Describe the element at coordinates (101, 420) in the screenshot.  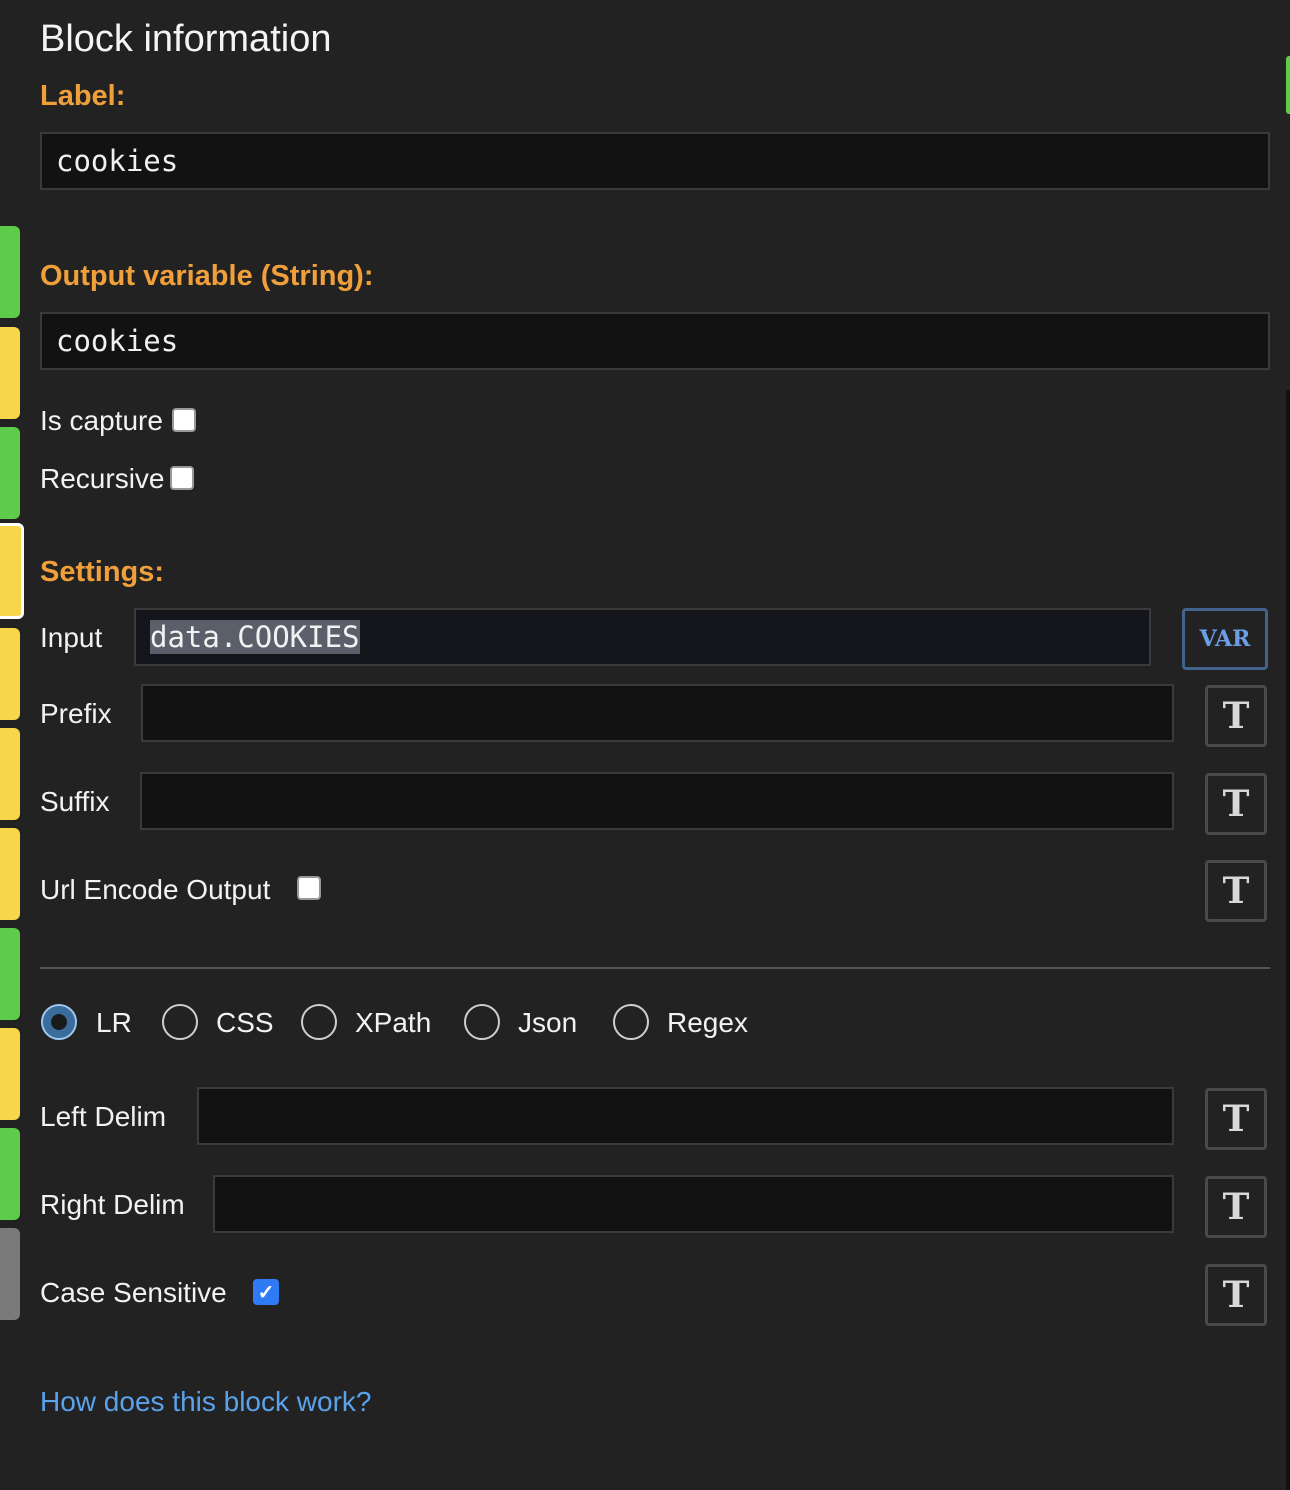
I see `is-capture-label: Is capture` at that location.